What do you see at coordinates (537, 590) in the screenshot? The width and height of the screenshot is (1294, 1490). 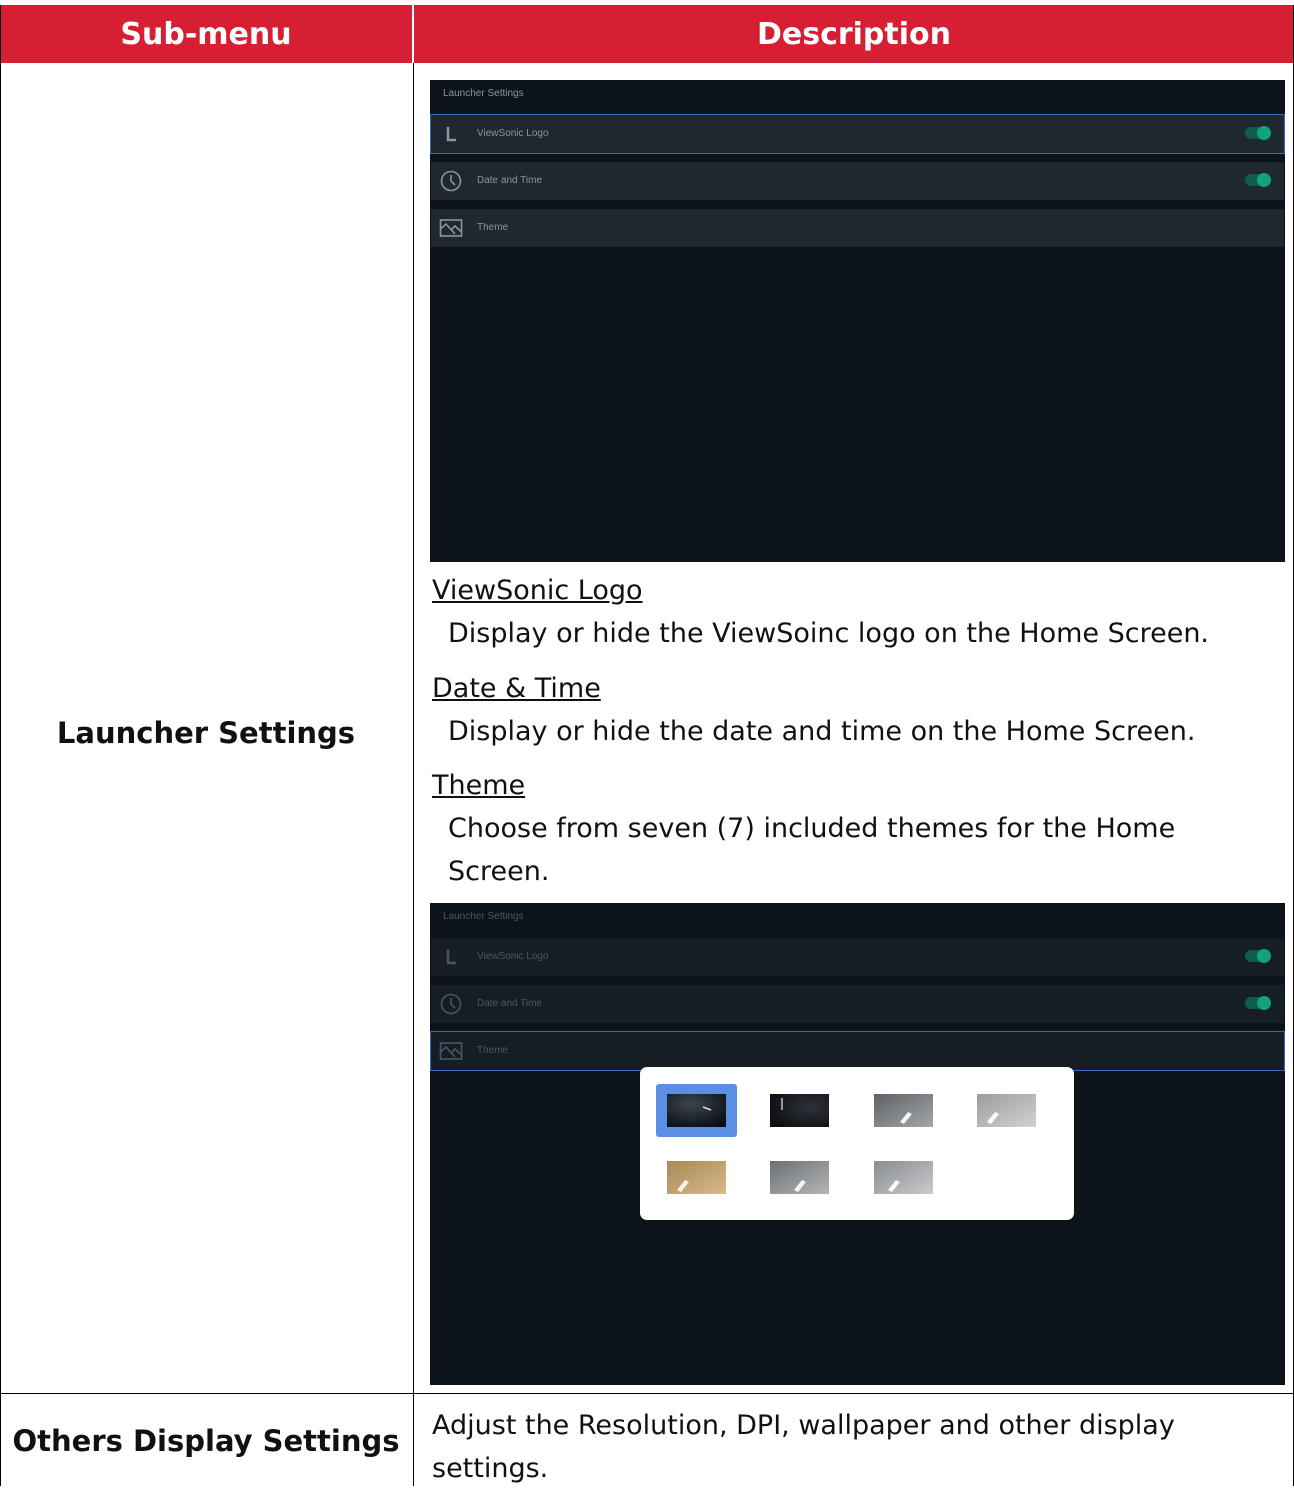 I see `section-heading-viewsonic-logo: ViewSonic Logo` at bounding box center [537, 590].